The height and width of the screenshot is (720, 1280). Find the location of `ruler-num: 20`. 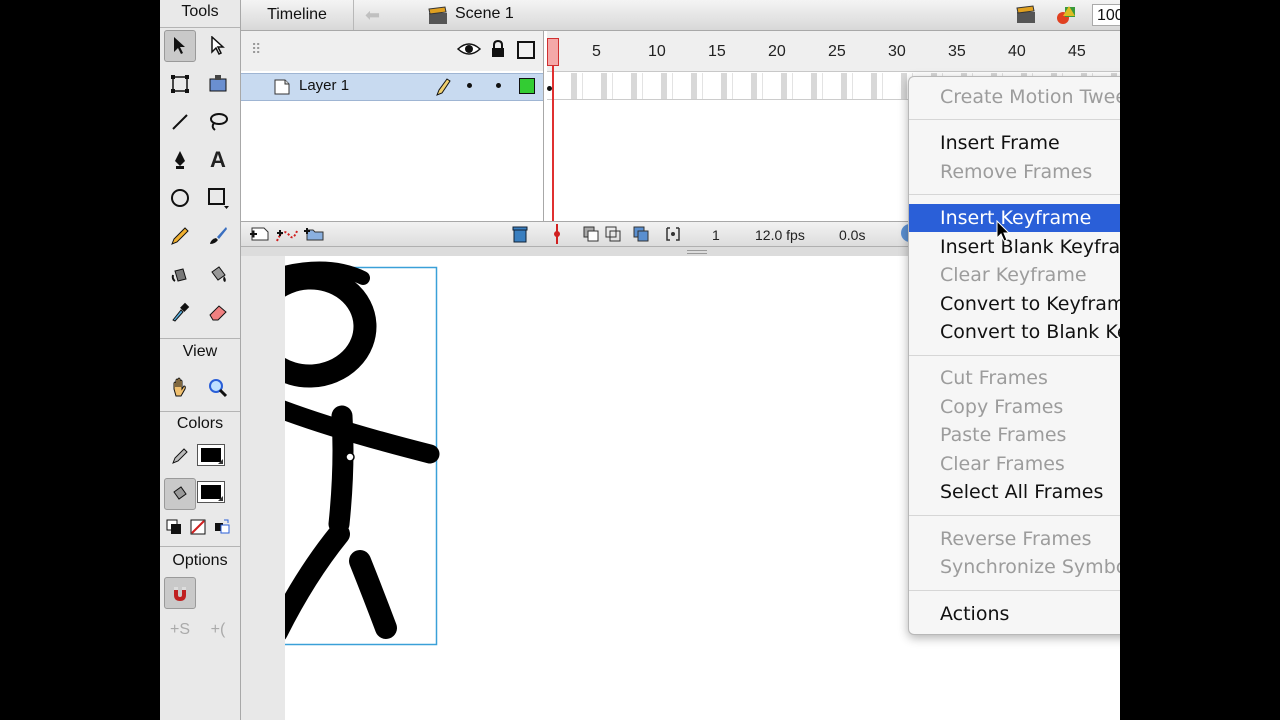

ruler-num: 20 is located at coordinates (777, 51).